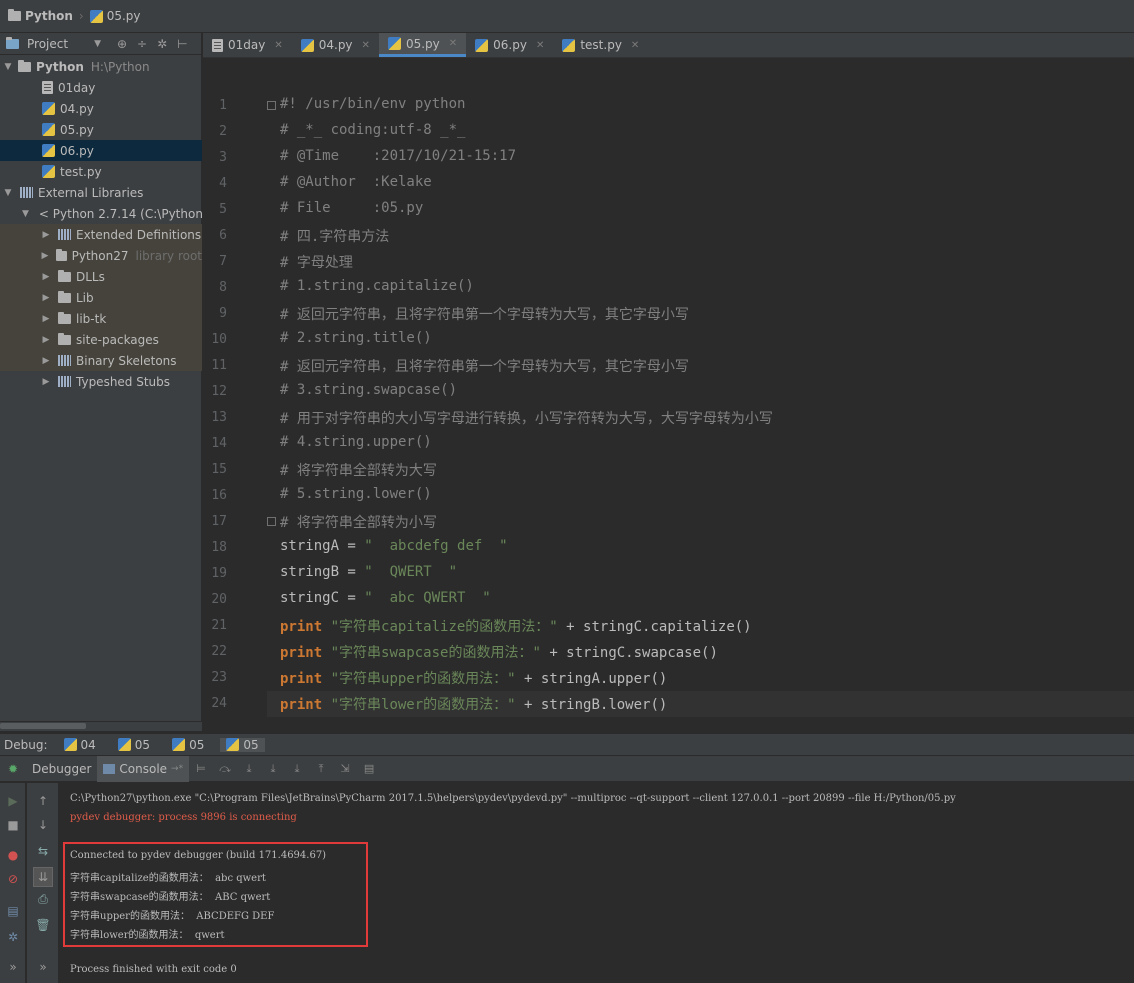 The height and width of the screenshot is (983, 1134). I want to click on dropdown-arrow-icon: ▼, so click(97, 44).